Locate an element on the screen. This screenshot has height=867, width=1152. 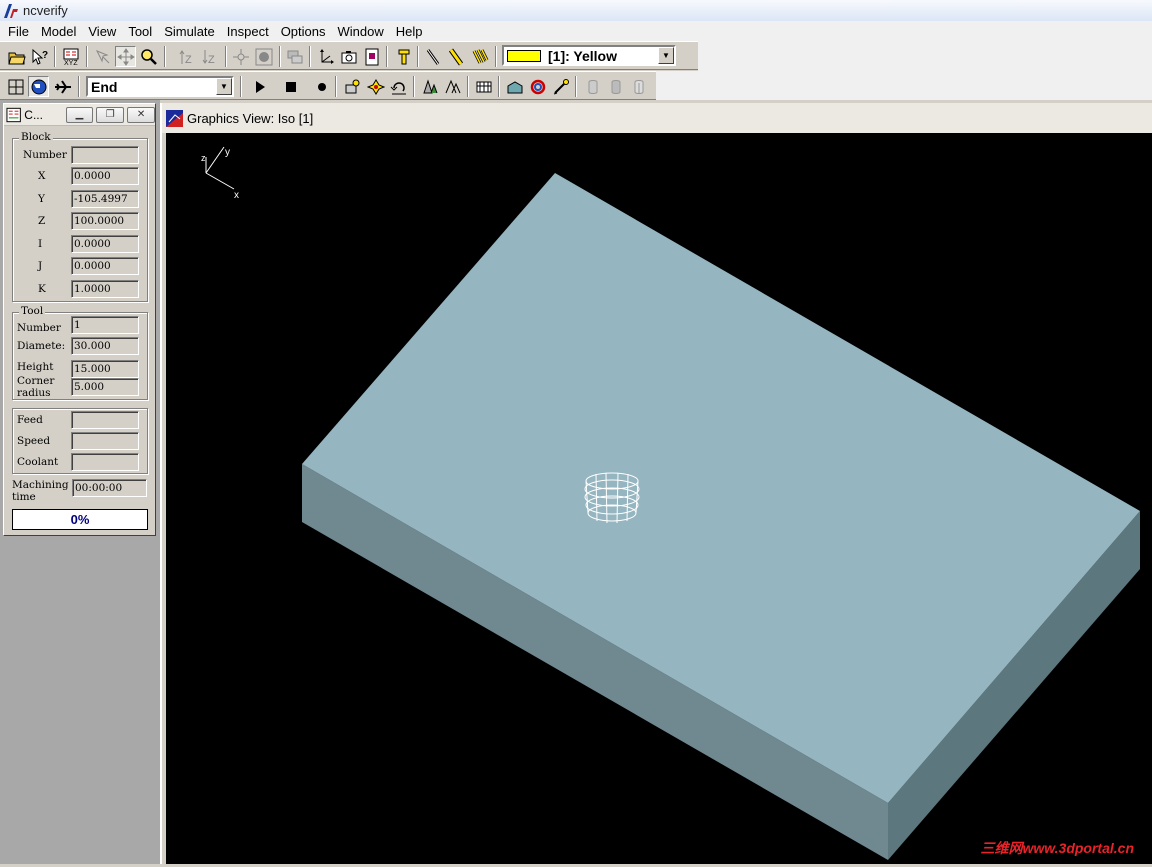
open-folder-button is located at coordinates (16, 56).